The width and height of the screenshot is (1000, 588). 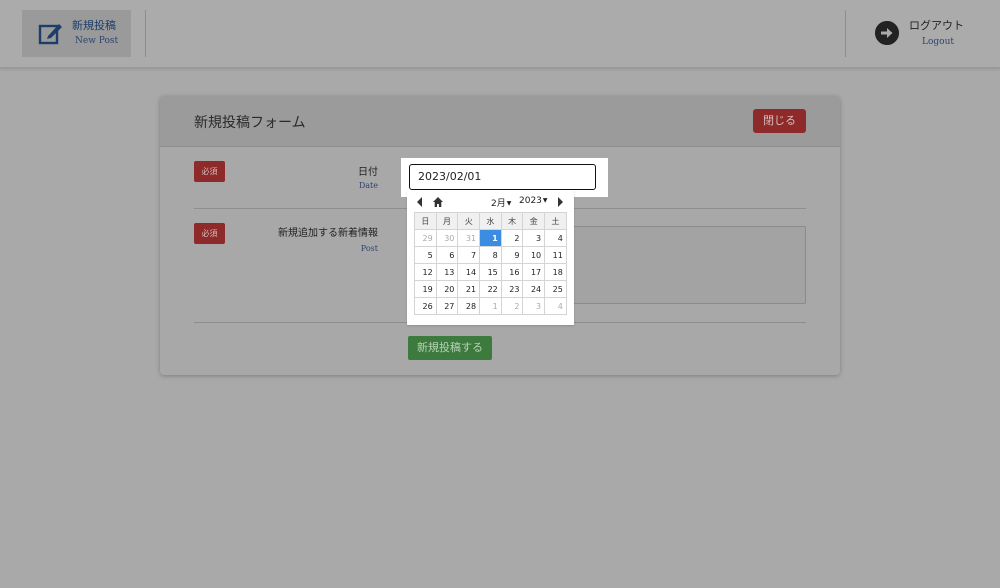 I want to click on logout-button: ログアウト Logout, so click(x=926, y=33).